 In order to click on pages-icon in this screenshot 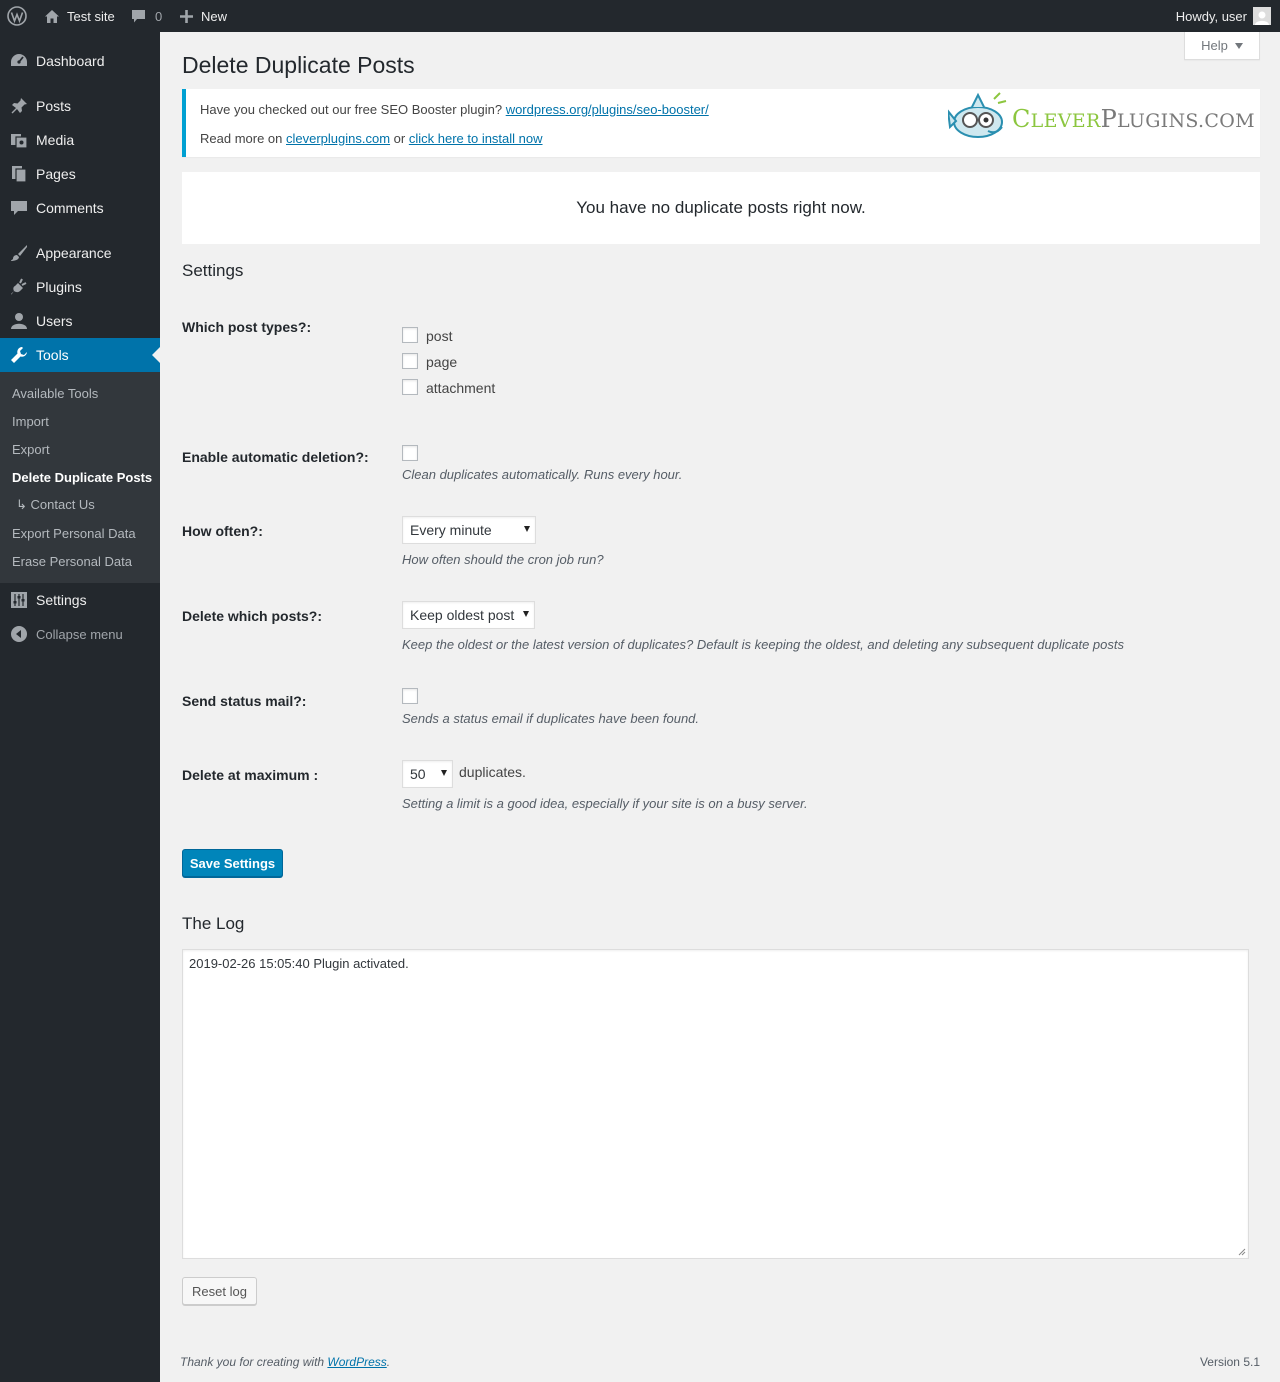, I will do `click(19, 174)`.